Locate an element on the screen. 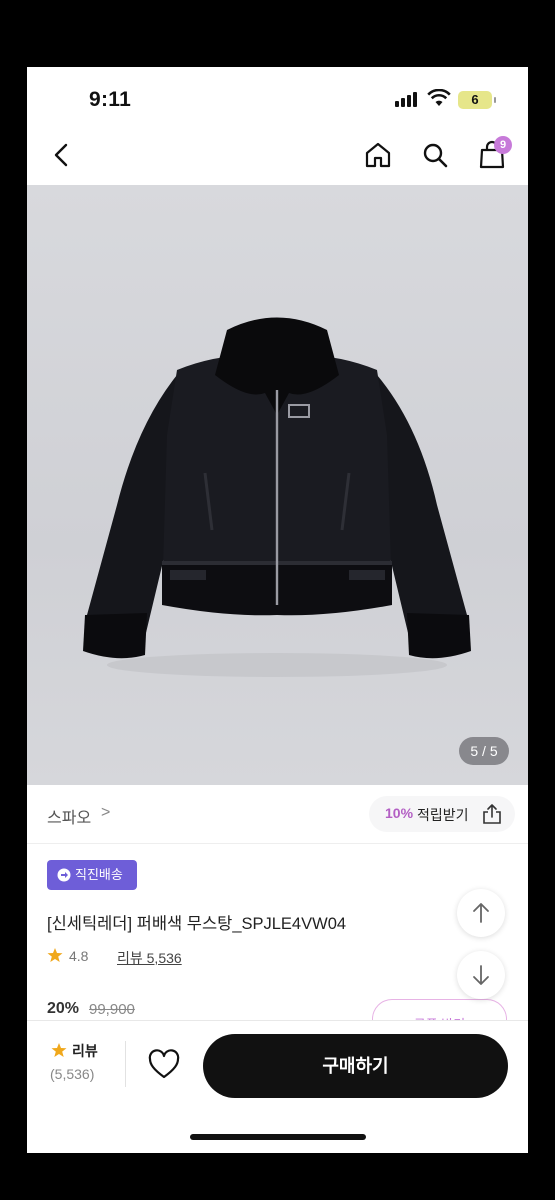 This screenshot has height=1200, width=555. home-indicator is located at coordinates (278, 1137).